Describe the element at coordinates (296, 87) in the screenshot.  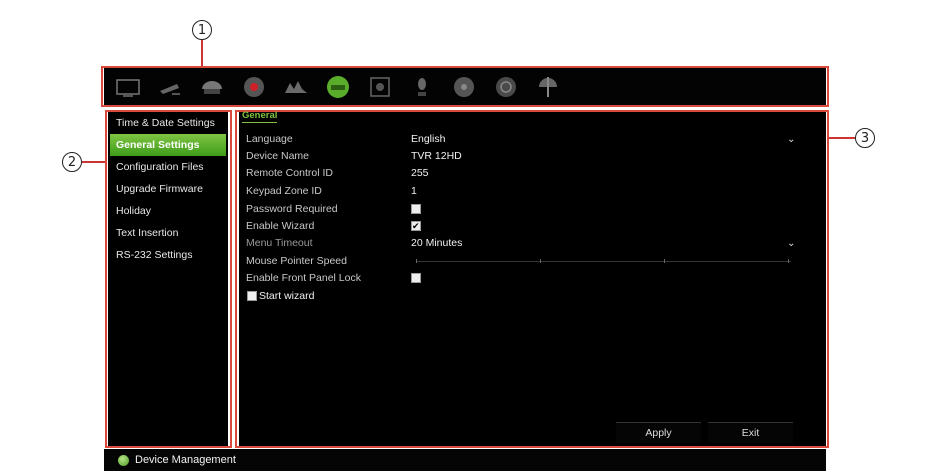
I see `network-icon` at that location.